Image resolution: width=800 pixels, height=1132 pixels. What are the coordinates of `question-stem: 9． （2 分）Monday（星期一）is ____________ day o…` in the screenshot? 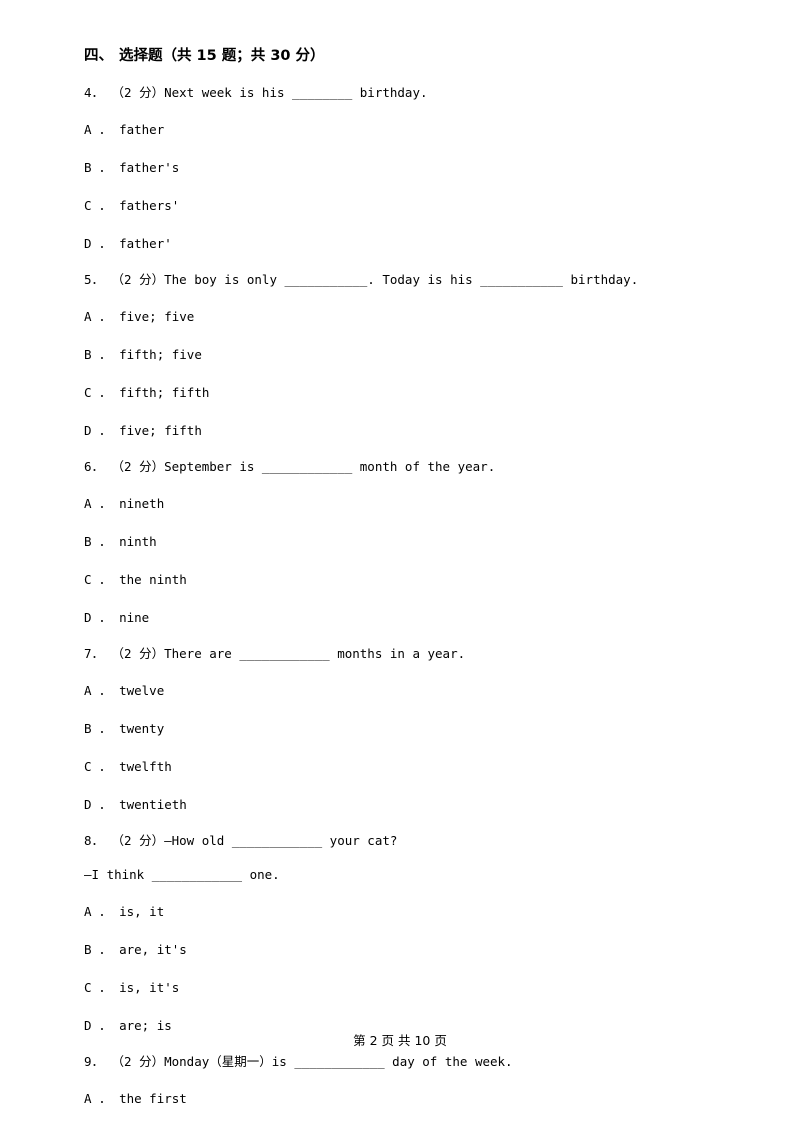 It's located at (404, 1061).